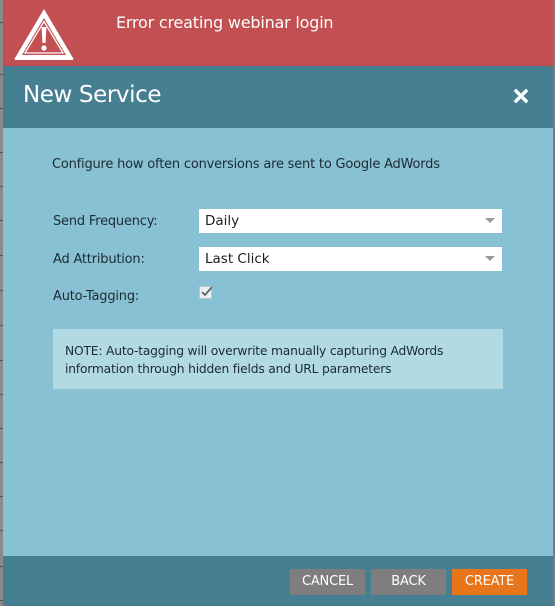  Describe the element at coordinates (278, 581) in the screenshot. I see `dialog-footer: CANCEL BACK CREATE` at that location.